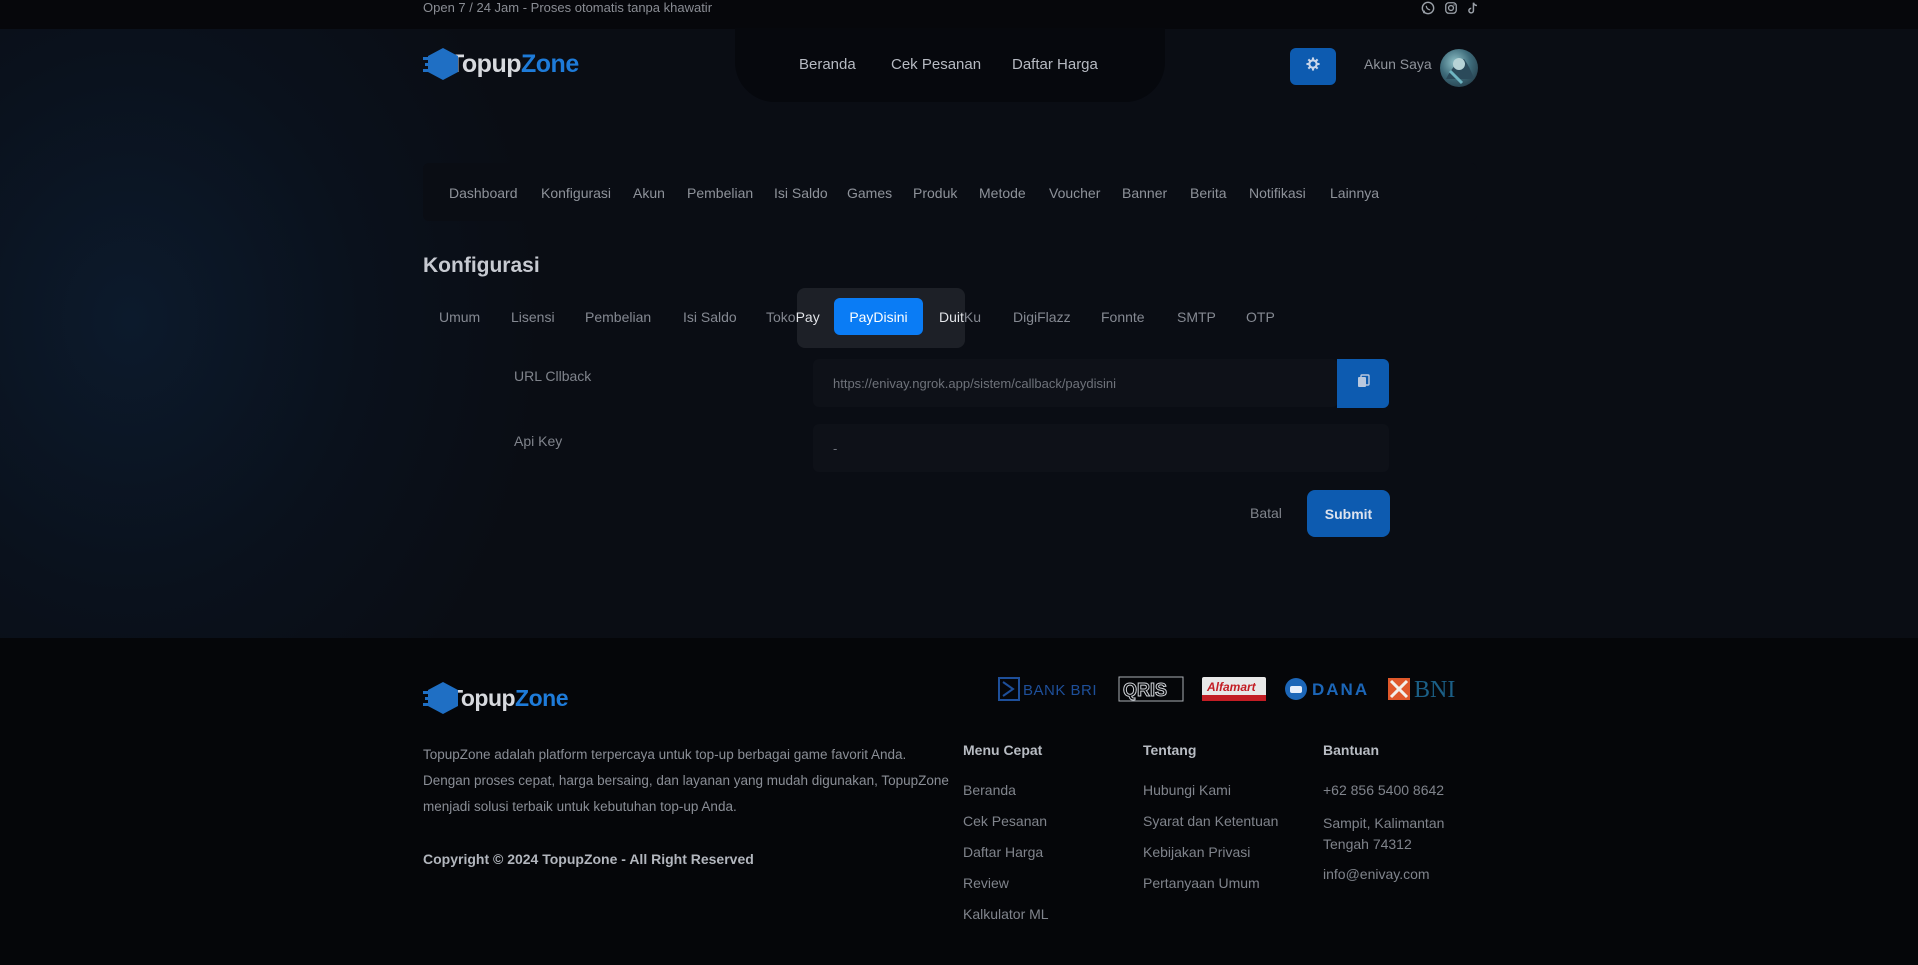  Describe the element at coordinates (801, 193) in the screenshot. I see `admin-menu-isi-saldo: Isi Saldo` at that location.